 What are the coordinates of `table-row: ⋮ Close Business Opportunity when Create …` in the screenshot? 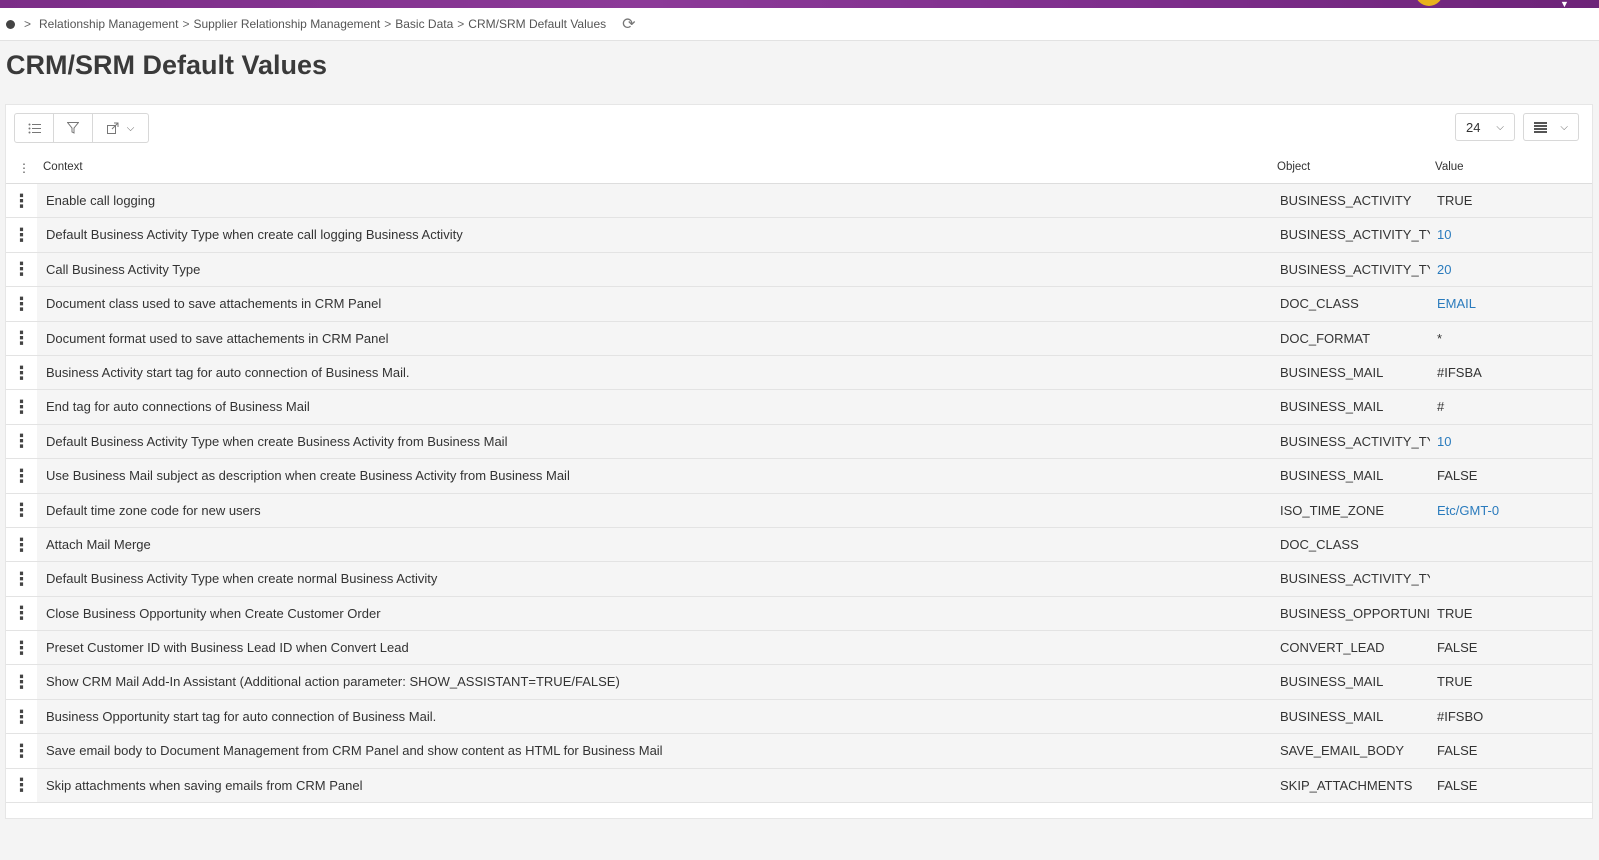 It's located at (799, 614).